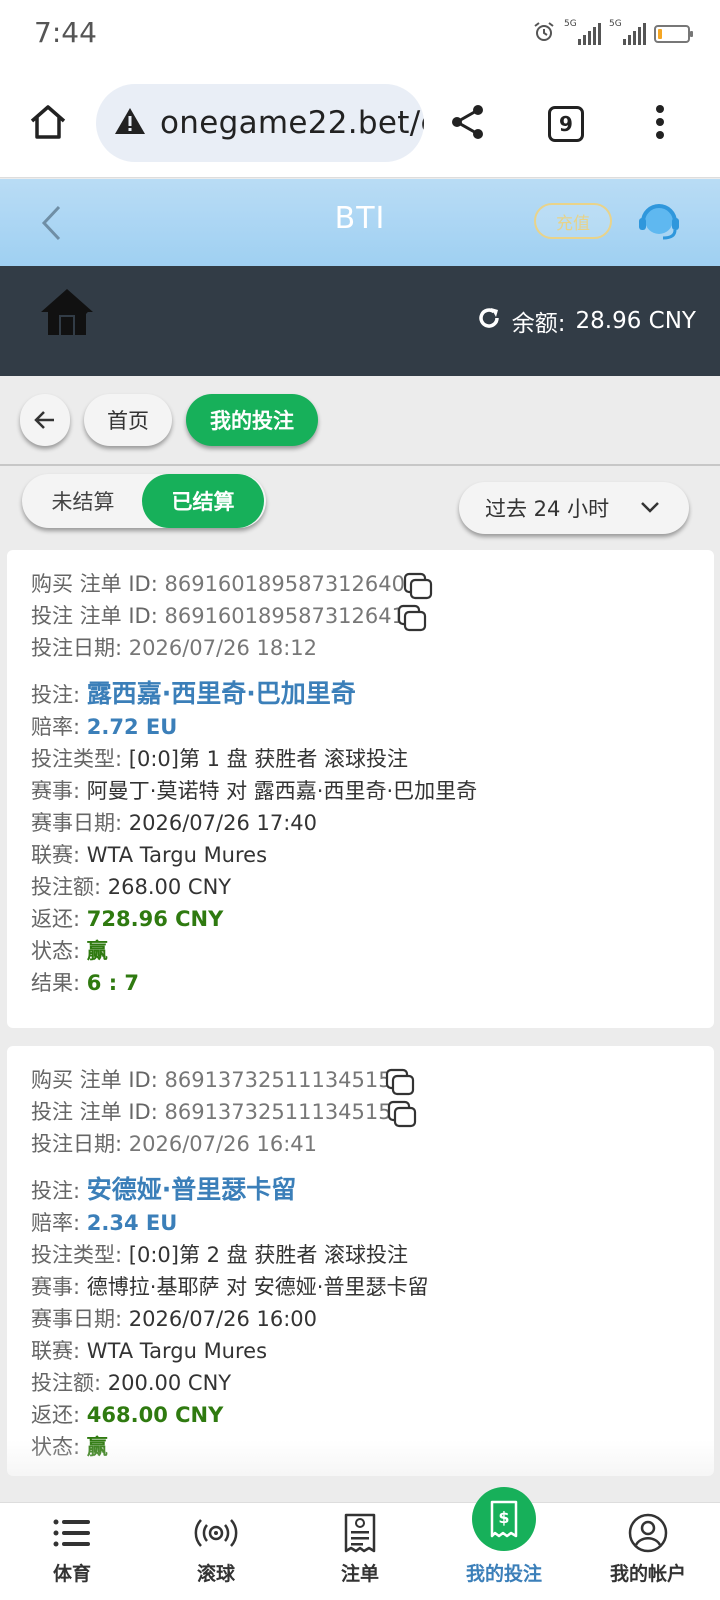  Describe the element at coordinates (359, 1574) in the screenshot. I see `nav-label: 注单` at that location.